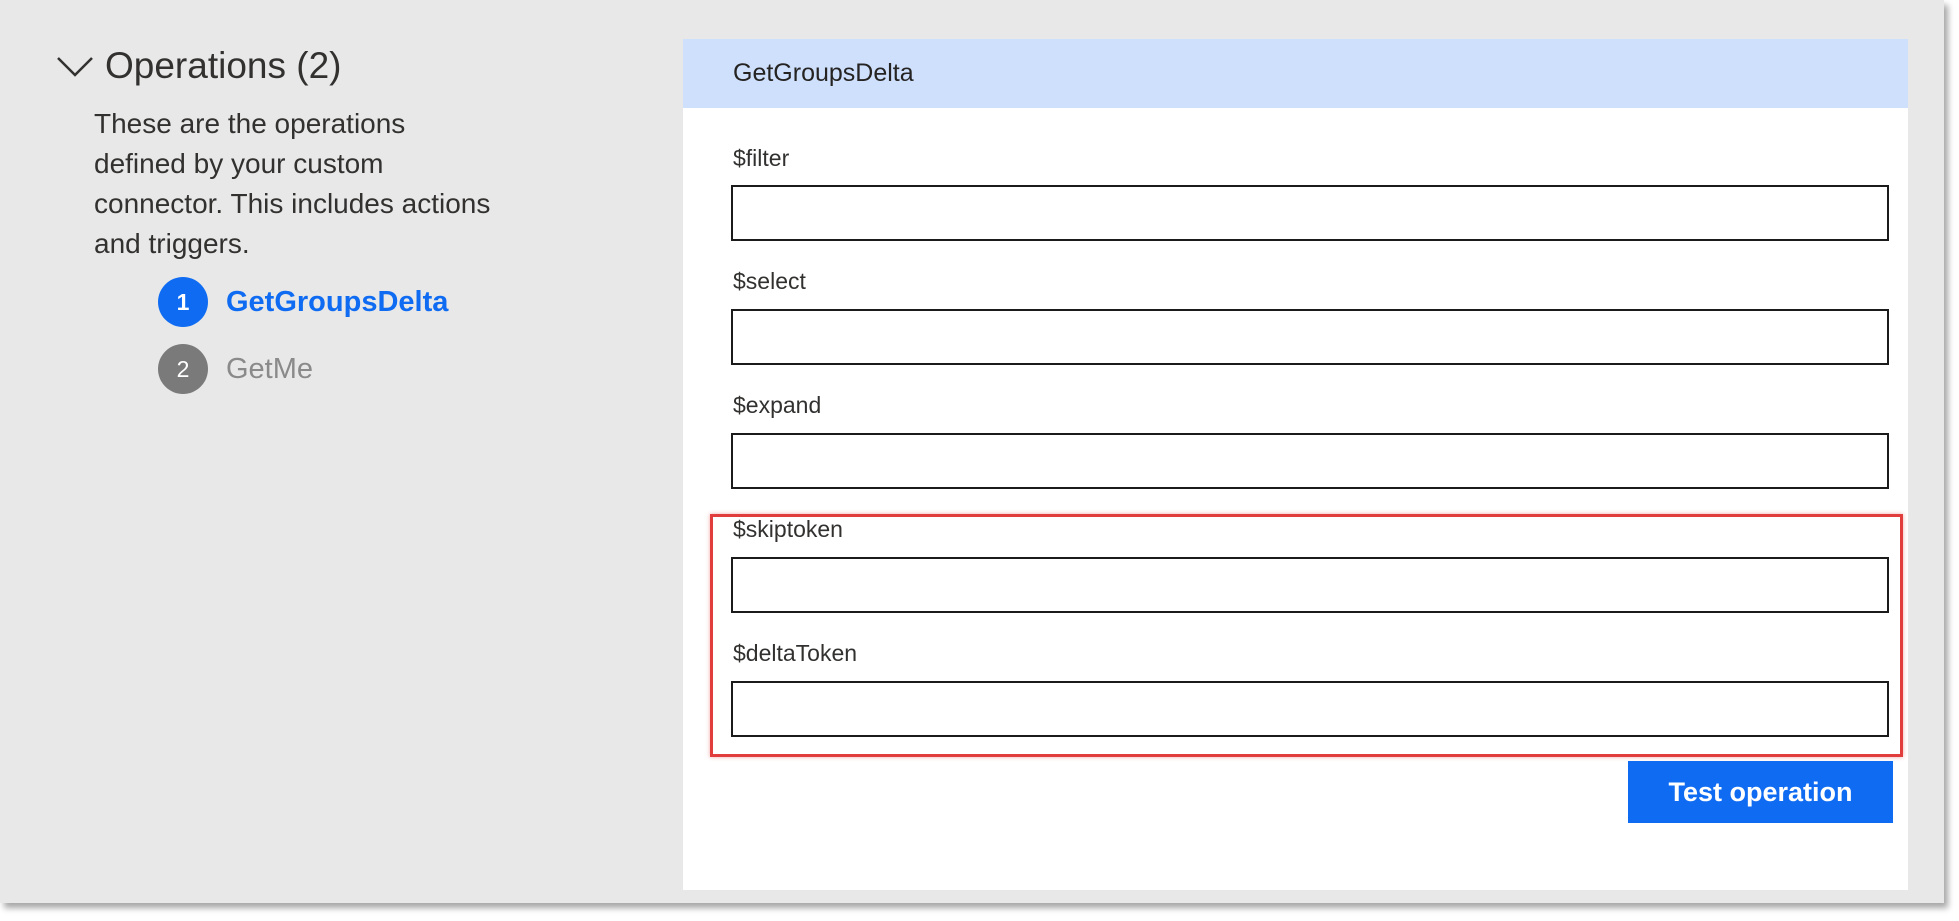 Image resolution: width=1959 pixels, height=921 pixels. I want to click on operations-toggle: Operations (2), so click(198, 66).